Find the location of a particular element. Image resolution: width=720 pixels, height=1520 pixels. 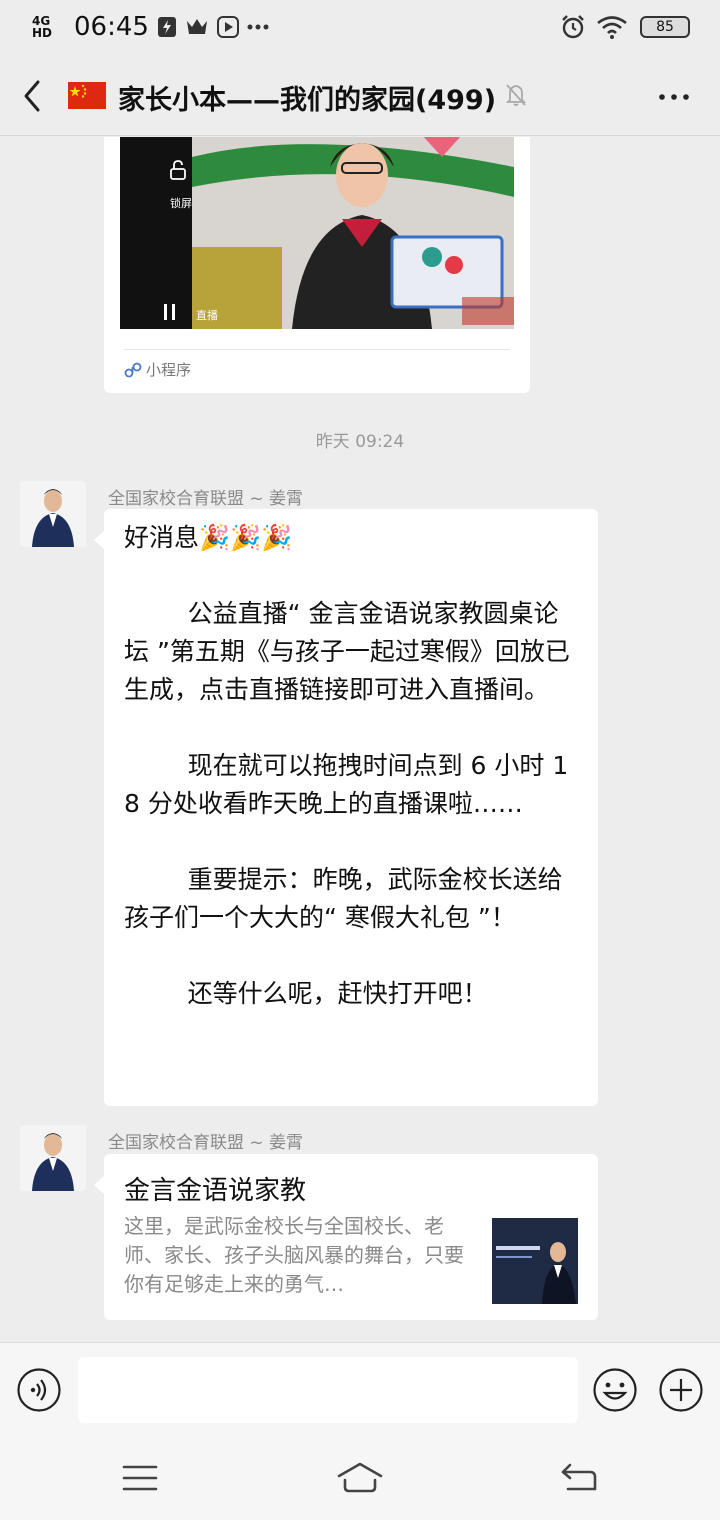

return-icon is located at coordinates (579, 1477).